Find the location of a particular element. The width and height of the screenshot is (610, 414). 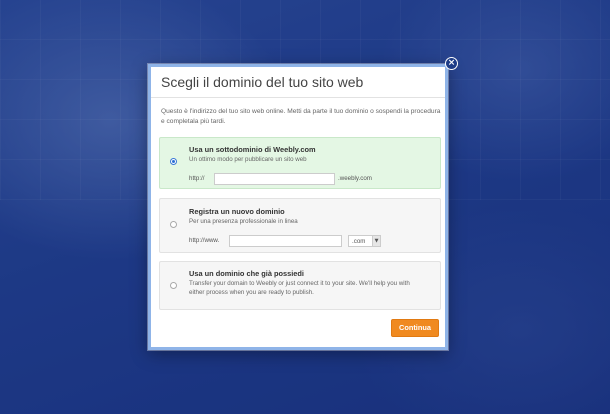

dialog-title: Scegli il dominio del tuo sito web is located at coordinates (262, 82).